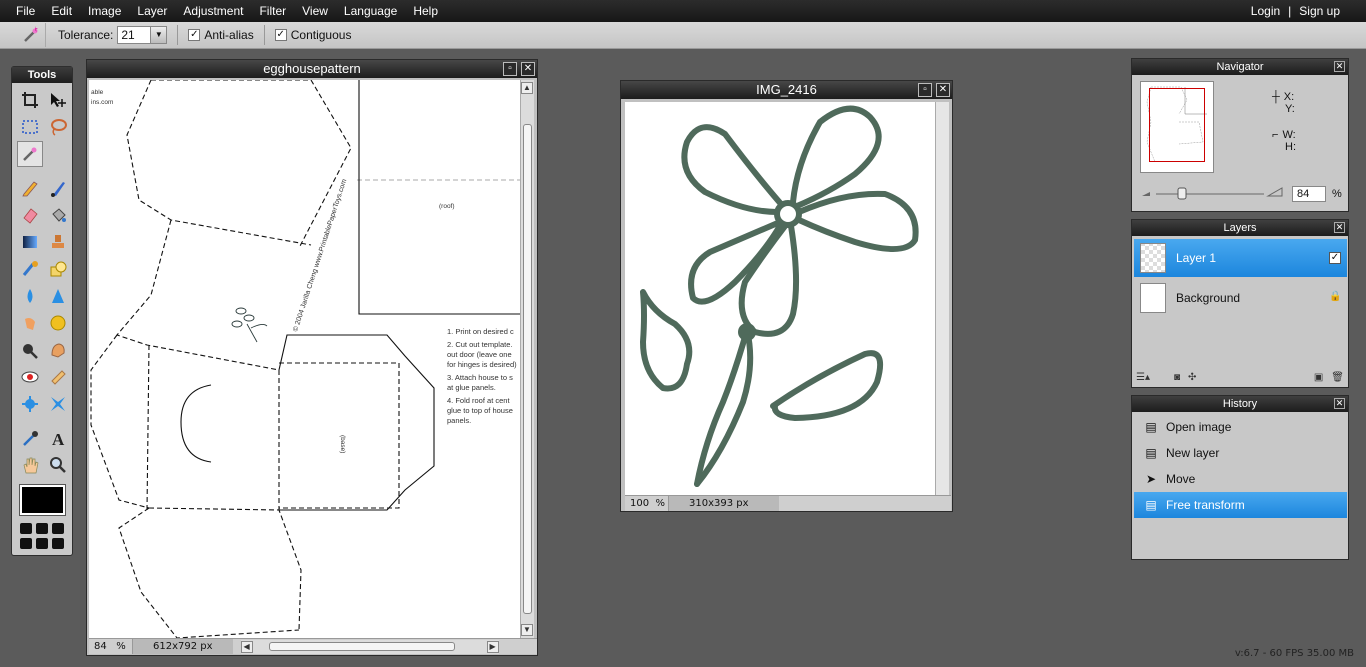 The image size is (1366, 667). What do you see at coordinates (1240, 479) in the screenshot?
I see `history-item: ➤ Move` at bounding box center [1240, 479].